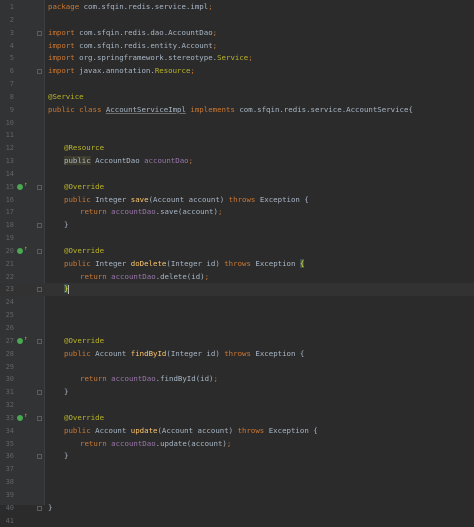 This screenshot has width=474, height=527. I want to click on code-line: 29, so click(237, 367).